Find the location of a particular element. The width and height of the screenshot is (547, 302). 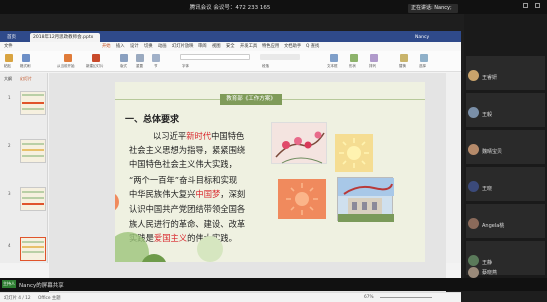

minimize-icon is located at coordinates (525, 5).